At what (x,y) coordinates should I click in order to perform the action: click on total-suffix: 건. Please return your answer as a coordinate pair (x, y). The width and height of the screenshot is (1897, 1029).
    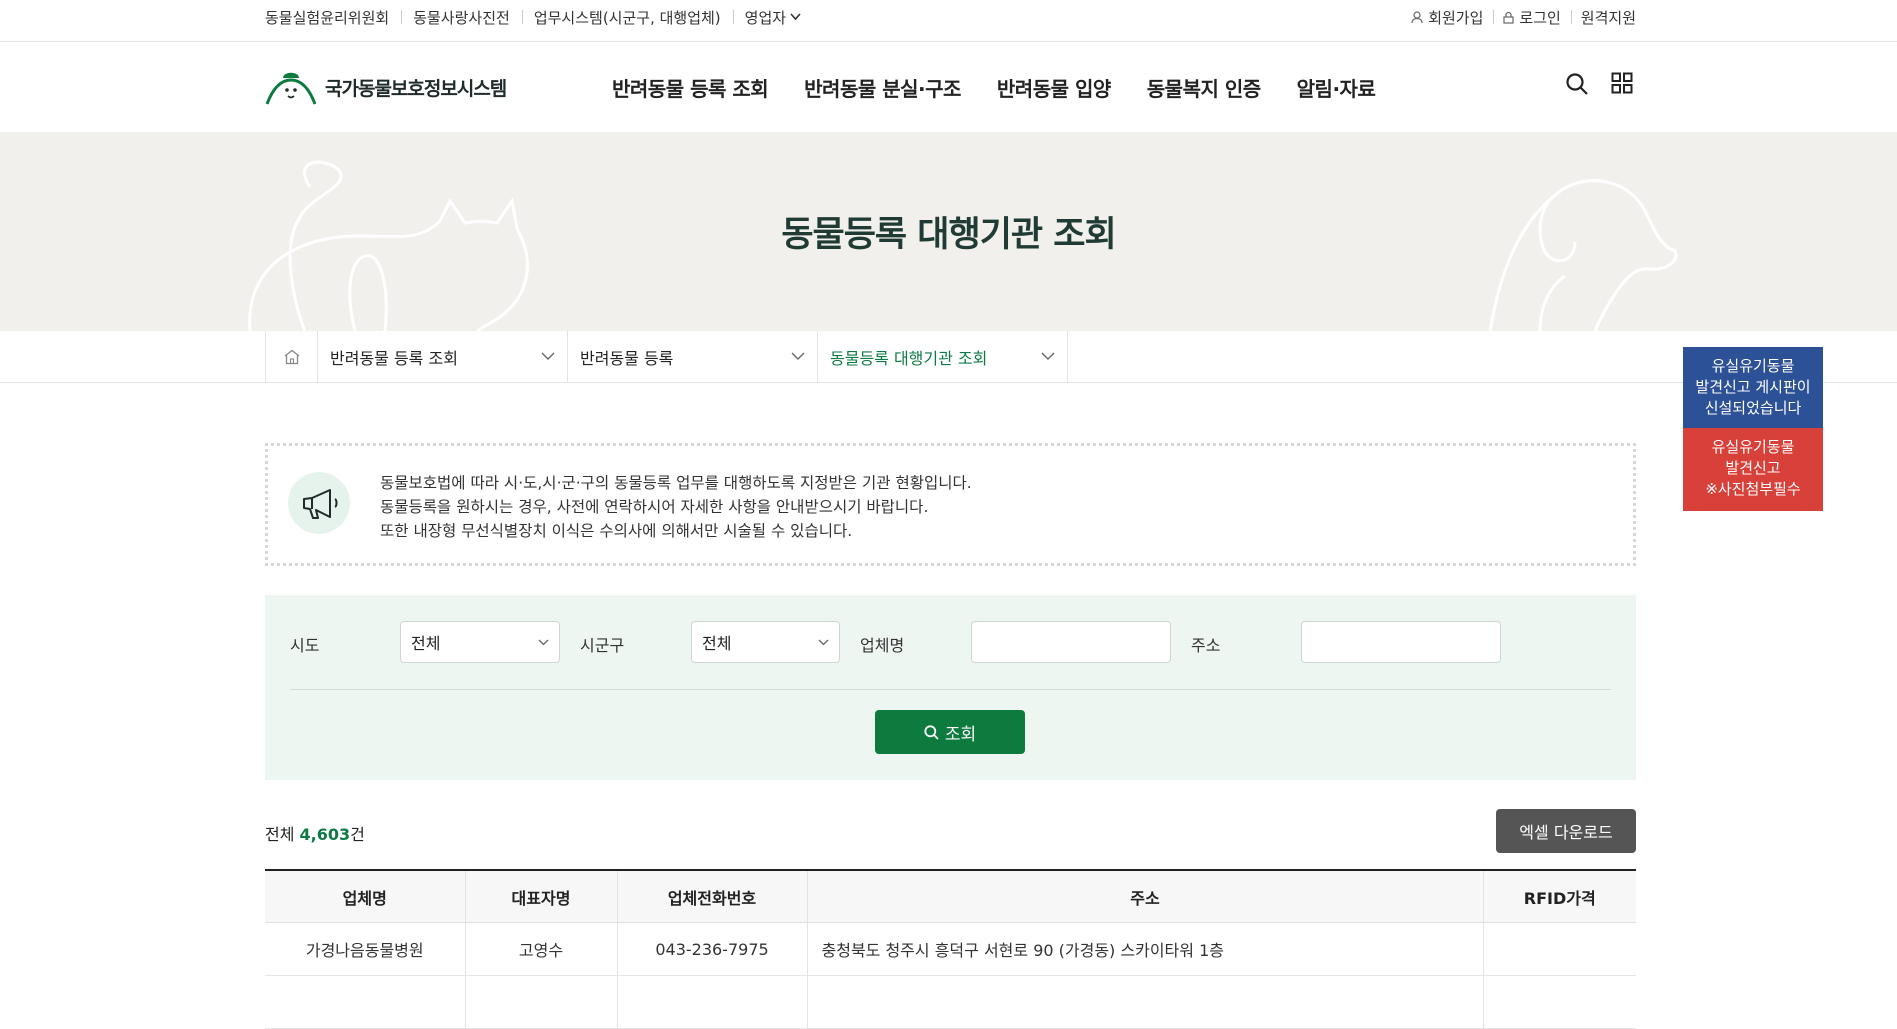
    Looking at the image, I should click on (357, 834).